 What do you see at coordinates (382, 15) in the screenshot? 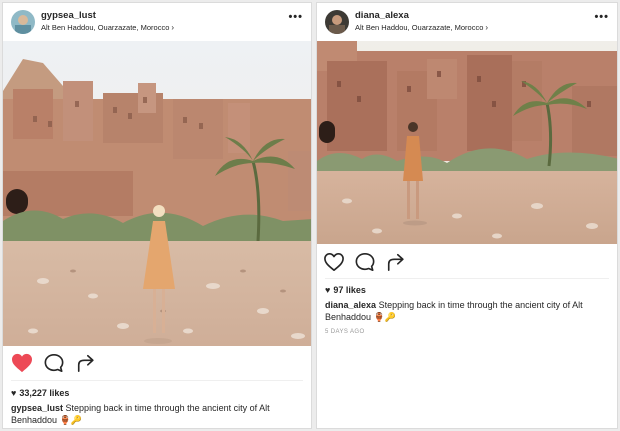
I see `post-username: diana_alexa` at bounding box center [382, 15].